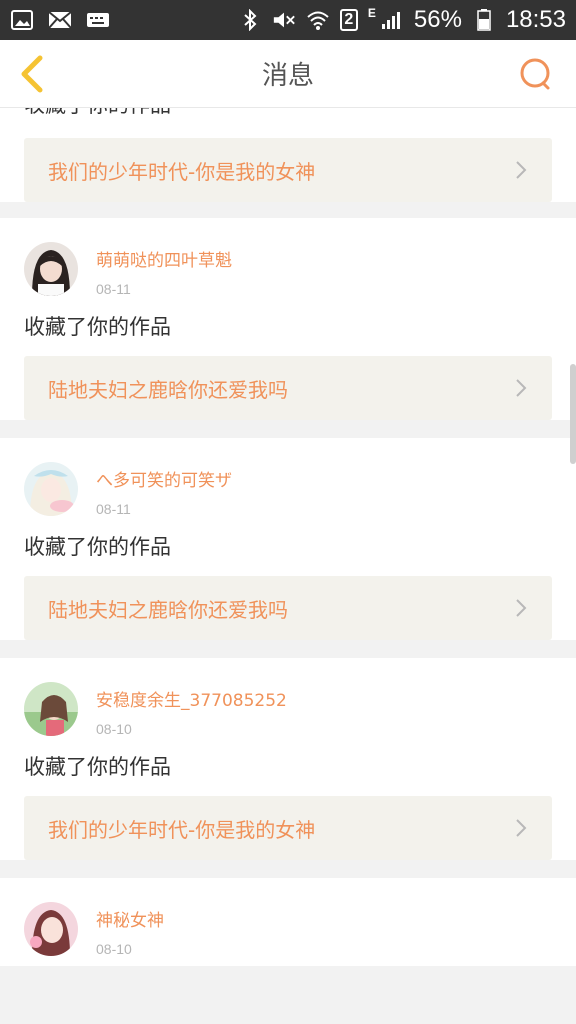  Describe the element at coordinates (164, 258) in the screenshot. I see `user-name: 萌萌哒的四叶草魁` at that location.